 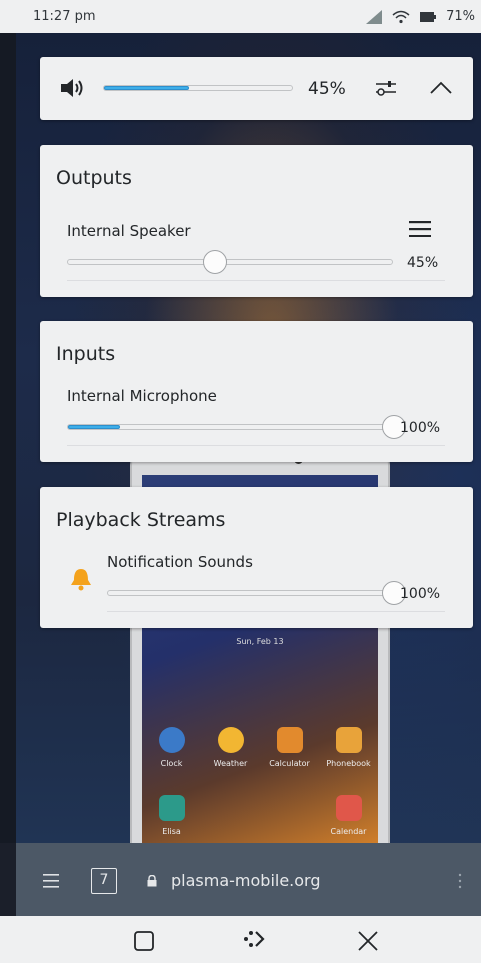 What do you see at coordinates (420, 428) in the screenshot?
I see `internal-microphone-percent: 100%` at bounding box center [420, 428].